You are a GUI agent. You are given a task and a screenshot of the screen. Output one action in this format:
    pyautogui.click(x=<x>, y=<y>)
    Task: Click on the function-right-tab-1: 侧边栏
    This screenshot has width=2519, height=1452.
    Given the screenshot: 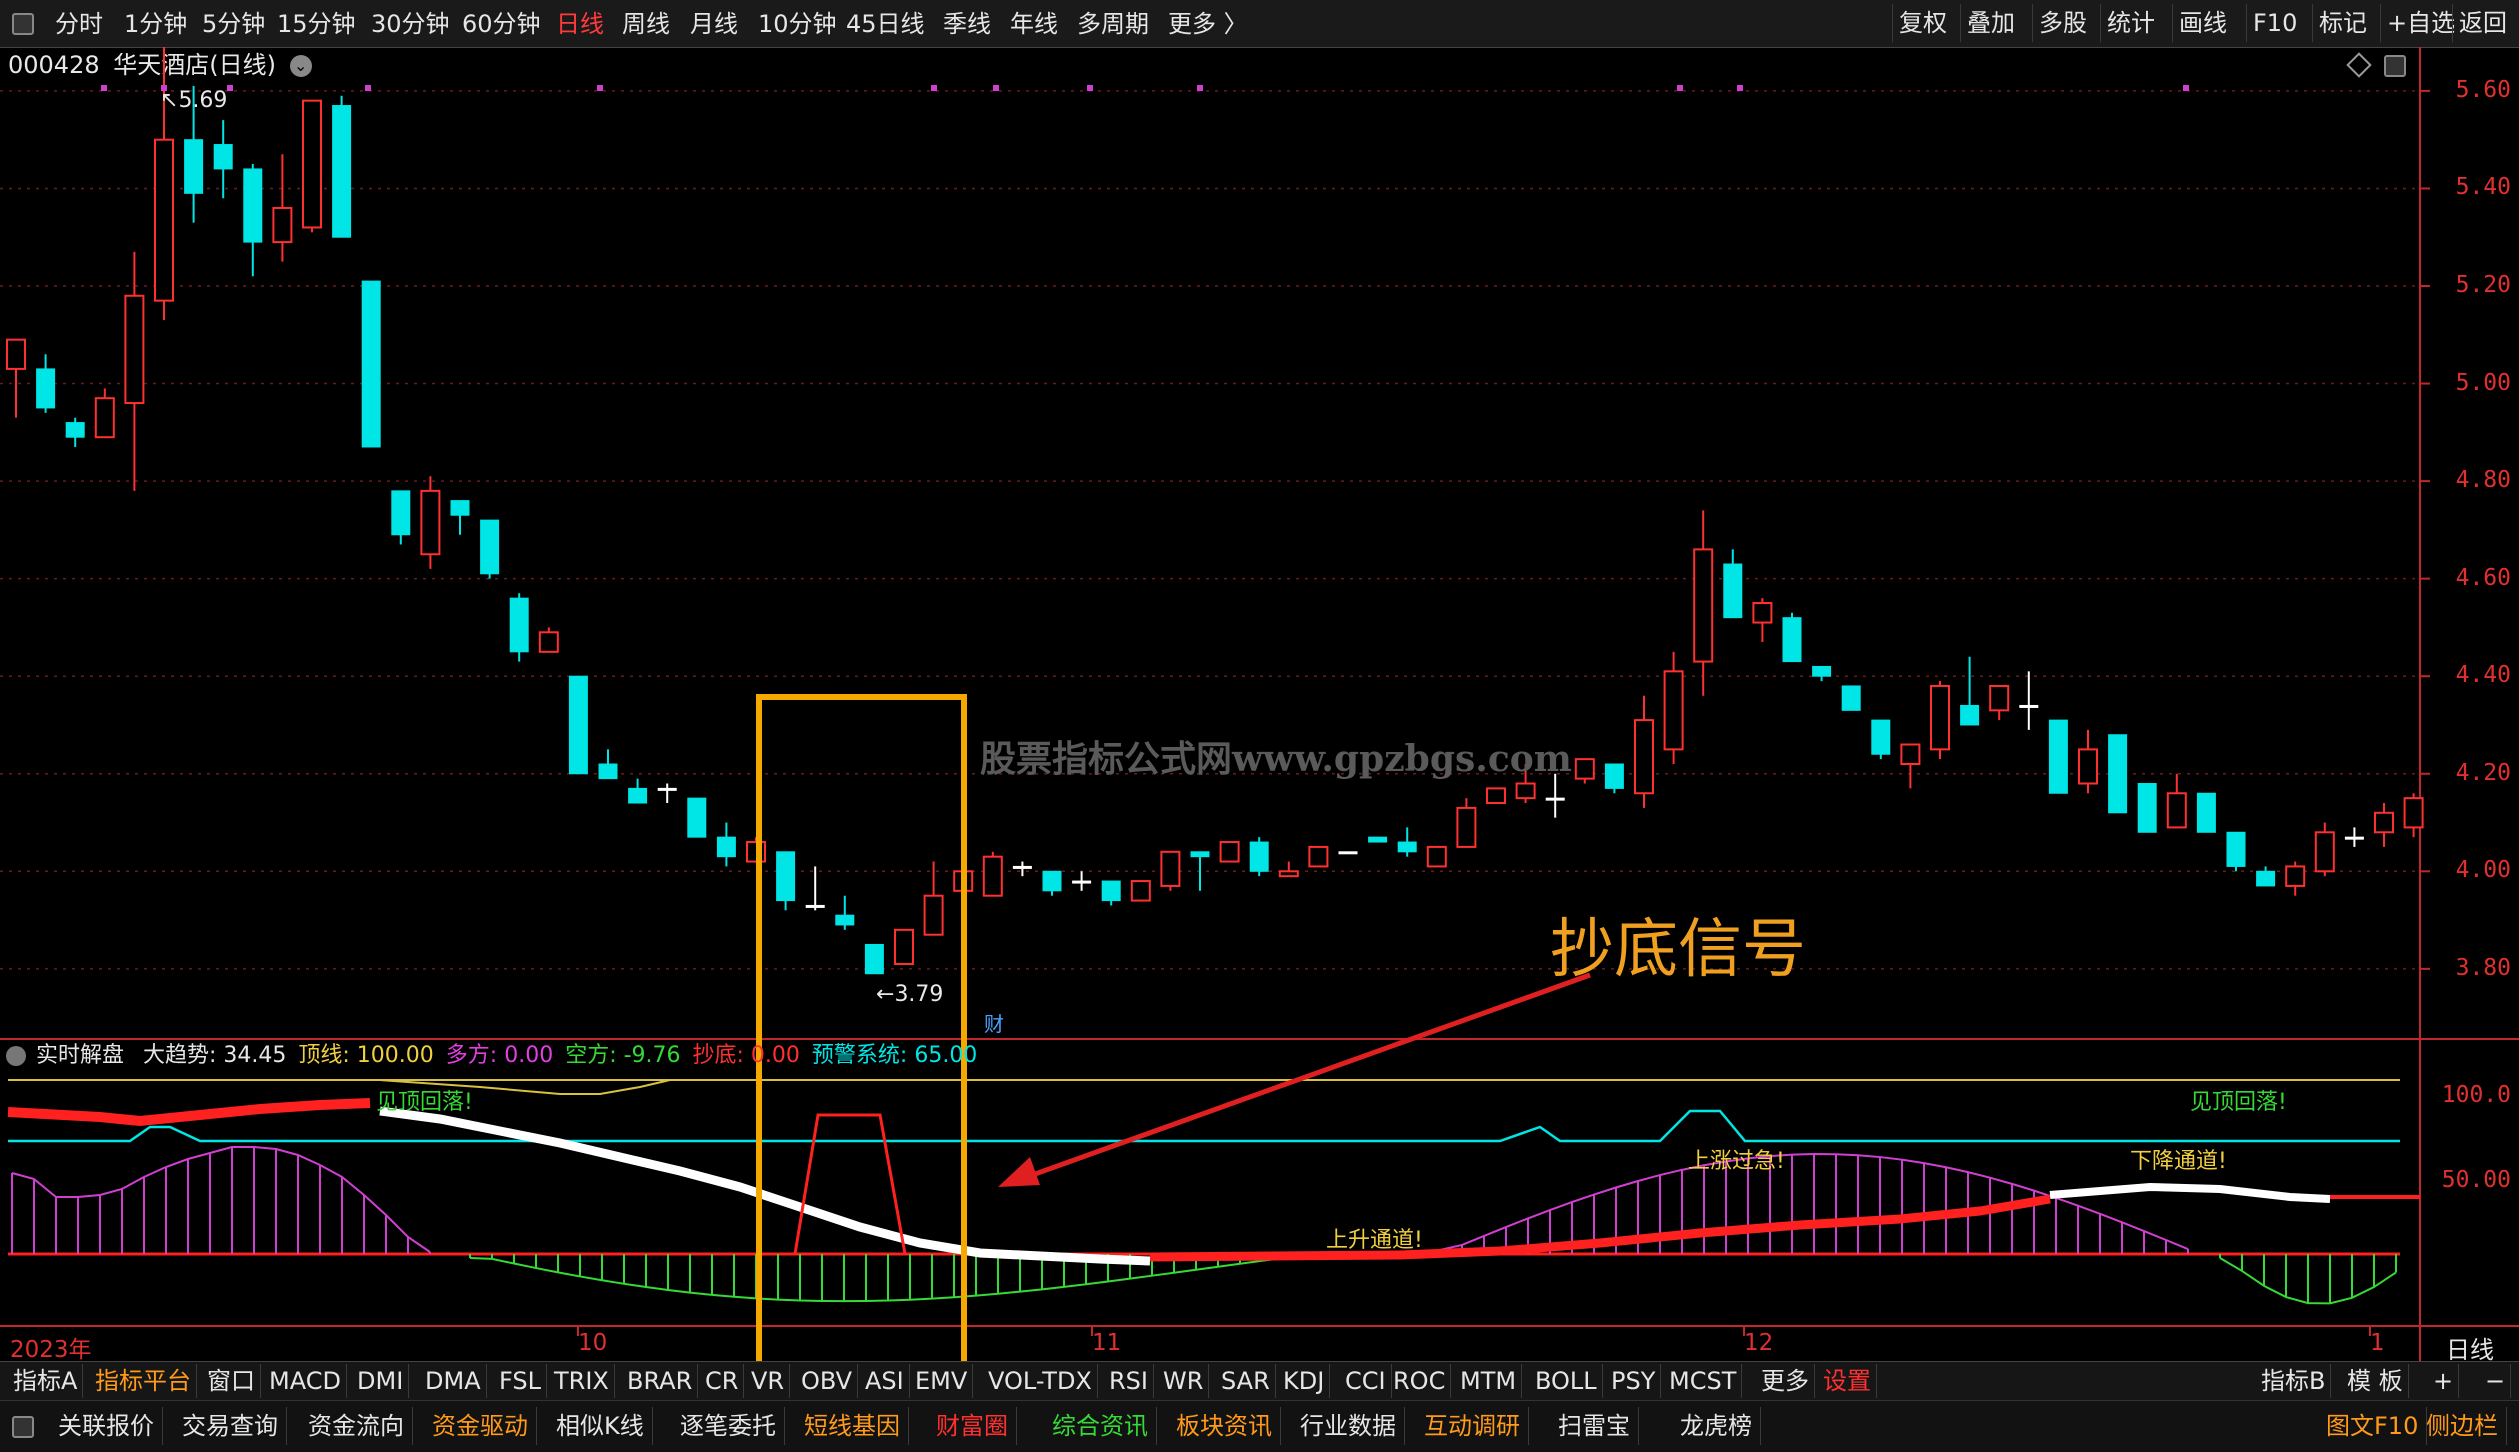 What is the action you would take?
    pyautogui.click(x=2462, y=1426)
    